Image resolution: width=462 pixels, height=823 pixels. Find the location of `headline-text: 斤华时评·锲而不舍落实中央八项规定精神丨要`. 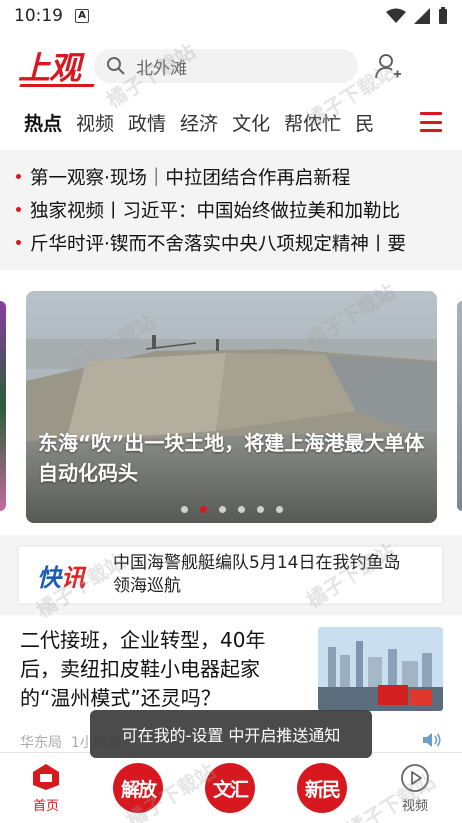

headline-text: 斤华时评·锲而不舍落实中央八项规定精神丨要 is located at coordinates (218, 244).